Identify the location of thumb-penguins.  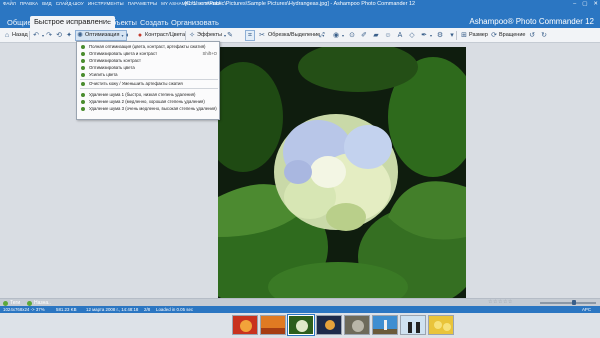
(413, 325).